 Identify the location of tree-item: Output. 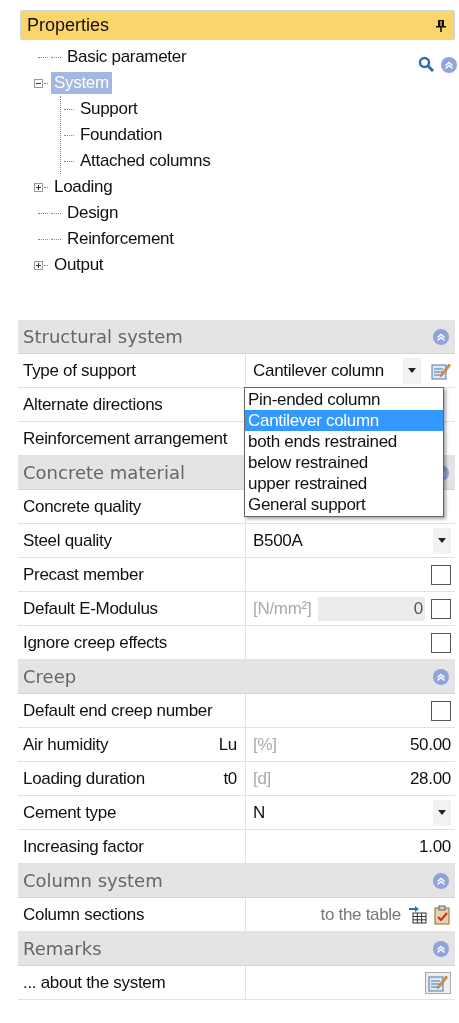
(79, 265).